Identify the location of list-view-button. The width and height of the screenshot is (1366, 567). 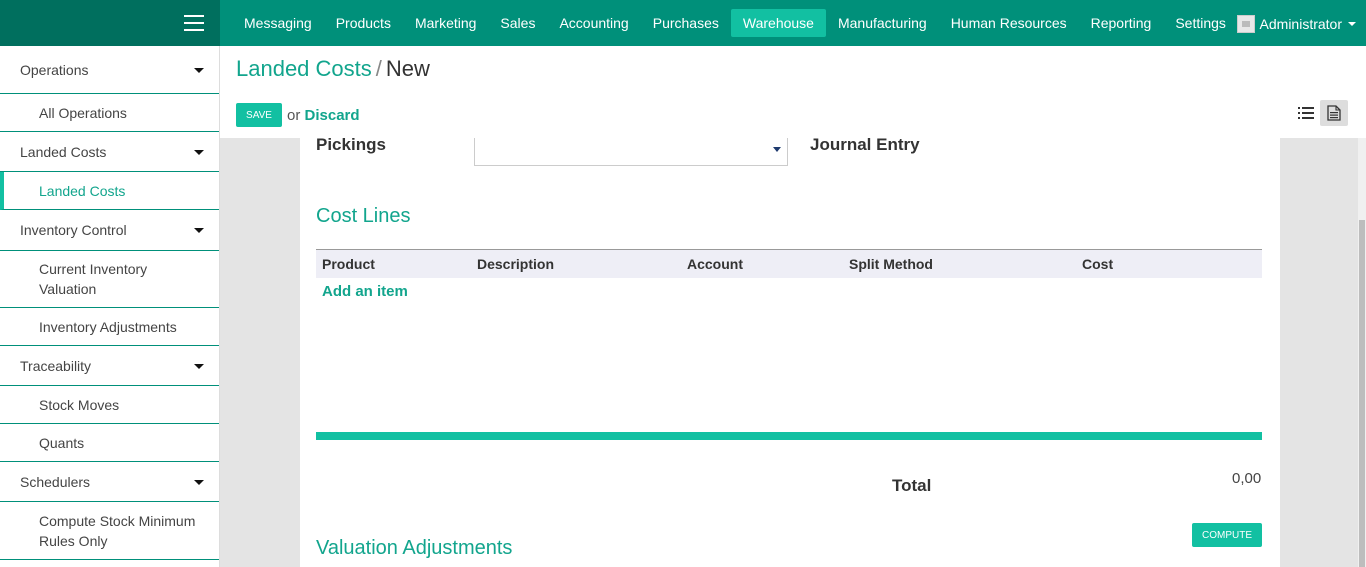
(1306, 113).